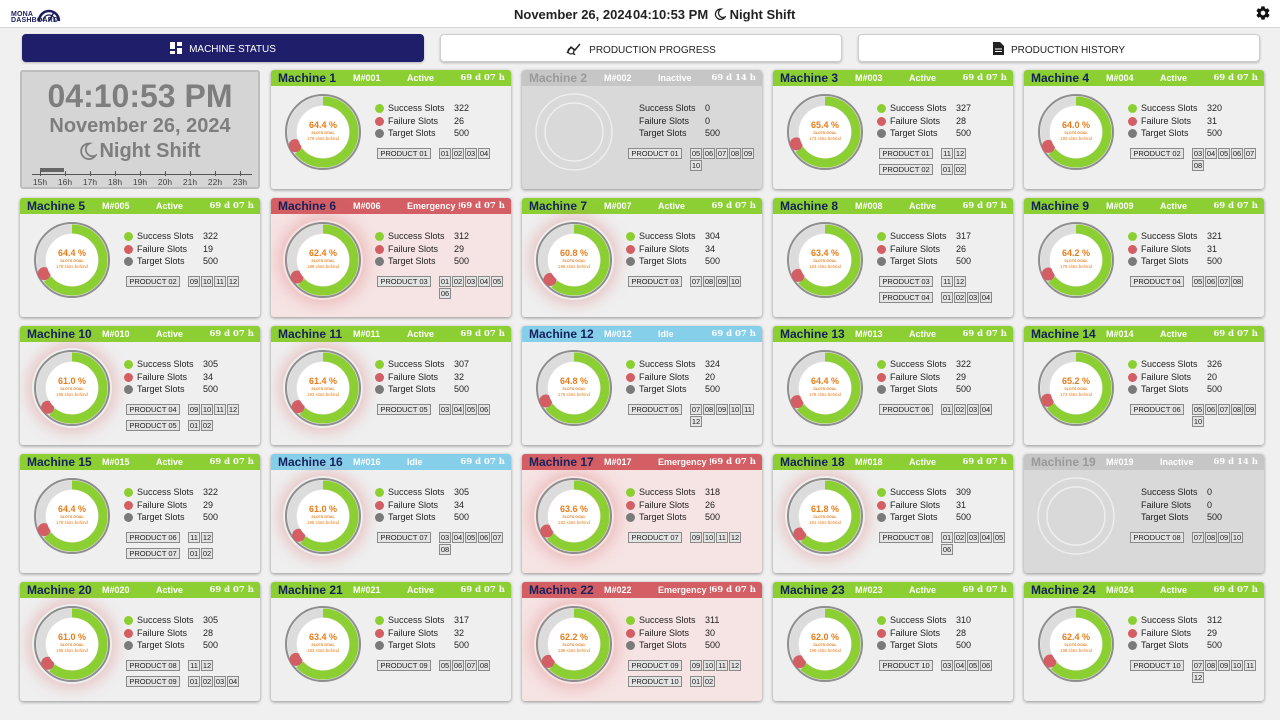 Image resolution: width=1280 pixels, height=720 pixels. What do you see at coordinates (723, 160) in the screenshot?
I see `product-slots: 05 06 07 08 09 10` at bounding box center [723, 160].